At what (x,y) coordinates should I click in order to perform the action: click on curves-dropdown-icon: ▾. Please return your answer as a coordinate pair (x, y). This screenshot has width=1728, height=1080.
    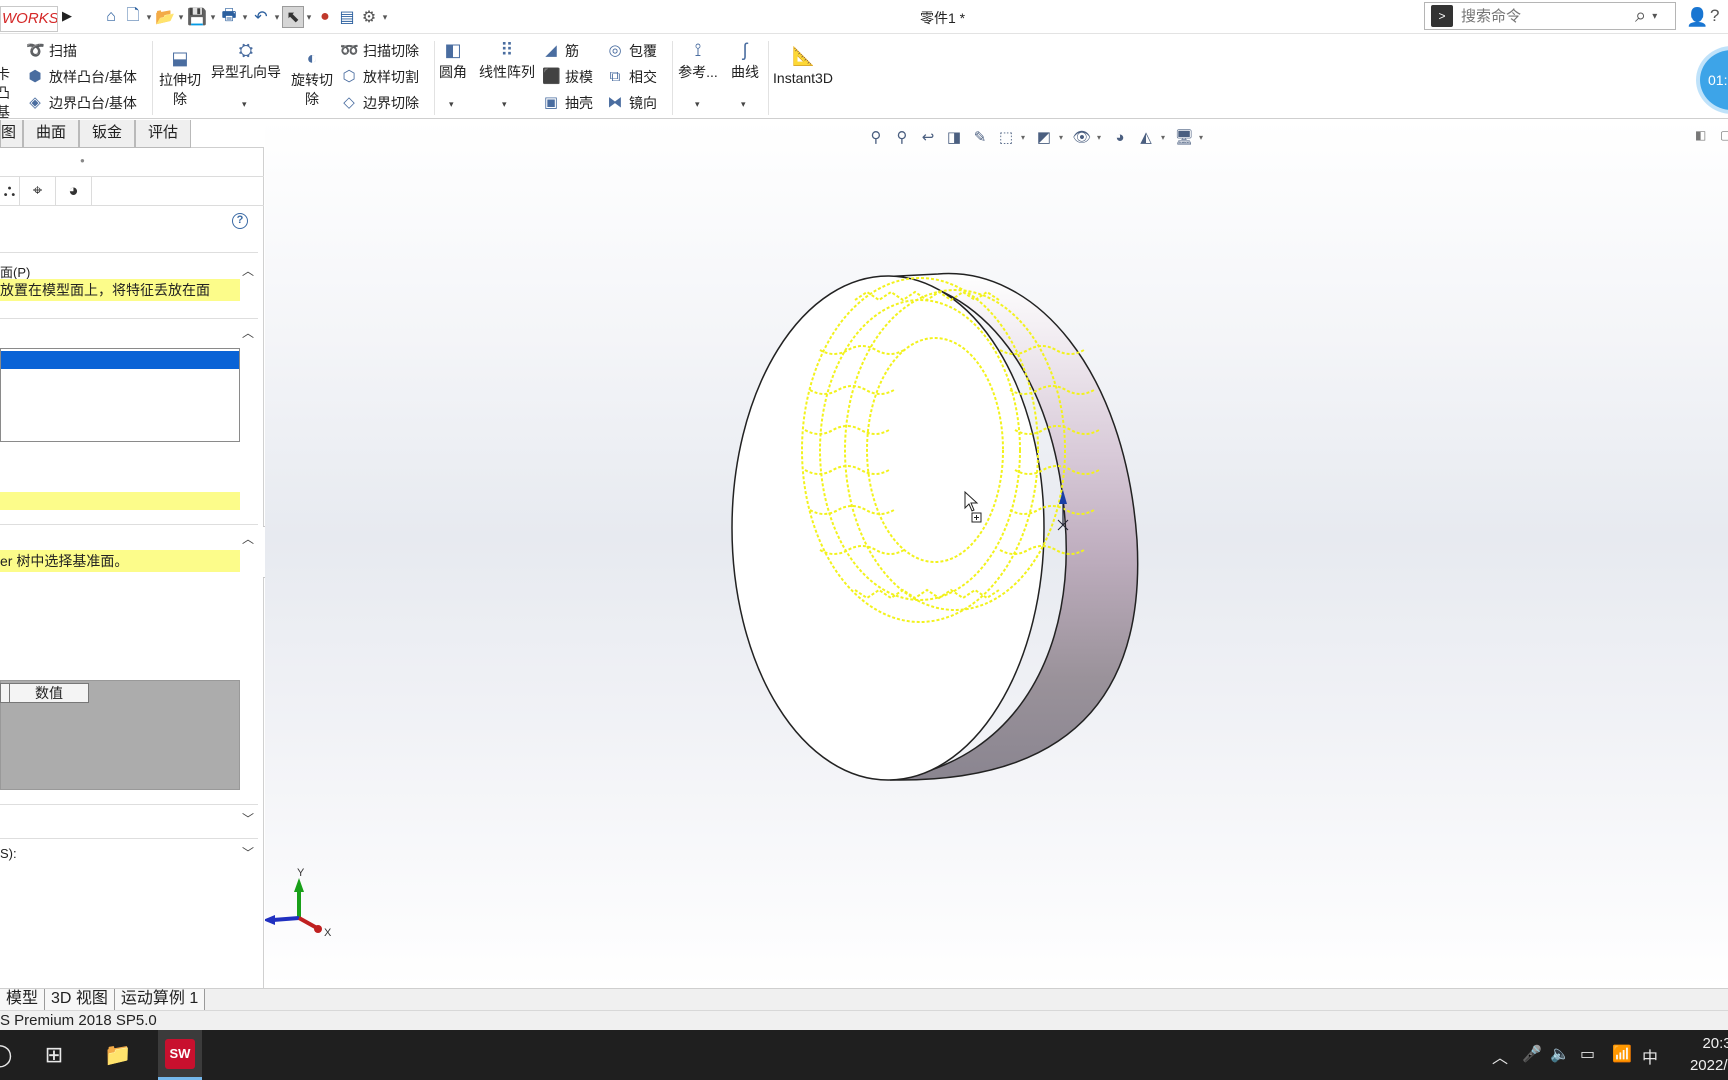
    Looking at the image, I should click on (743, 104).